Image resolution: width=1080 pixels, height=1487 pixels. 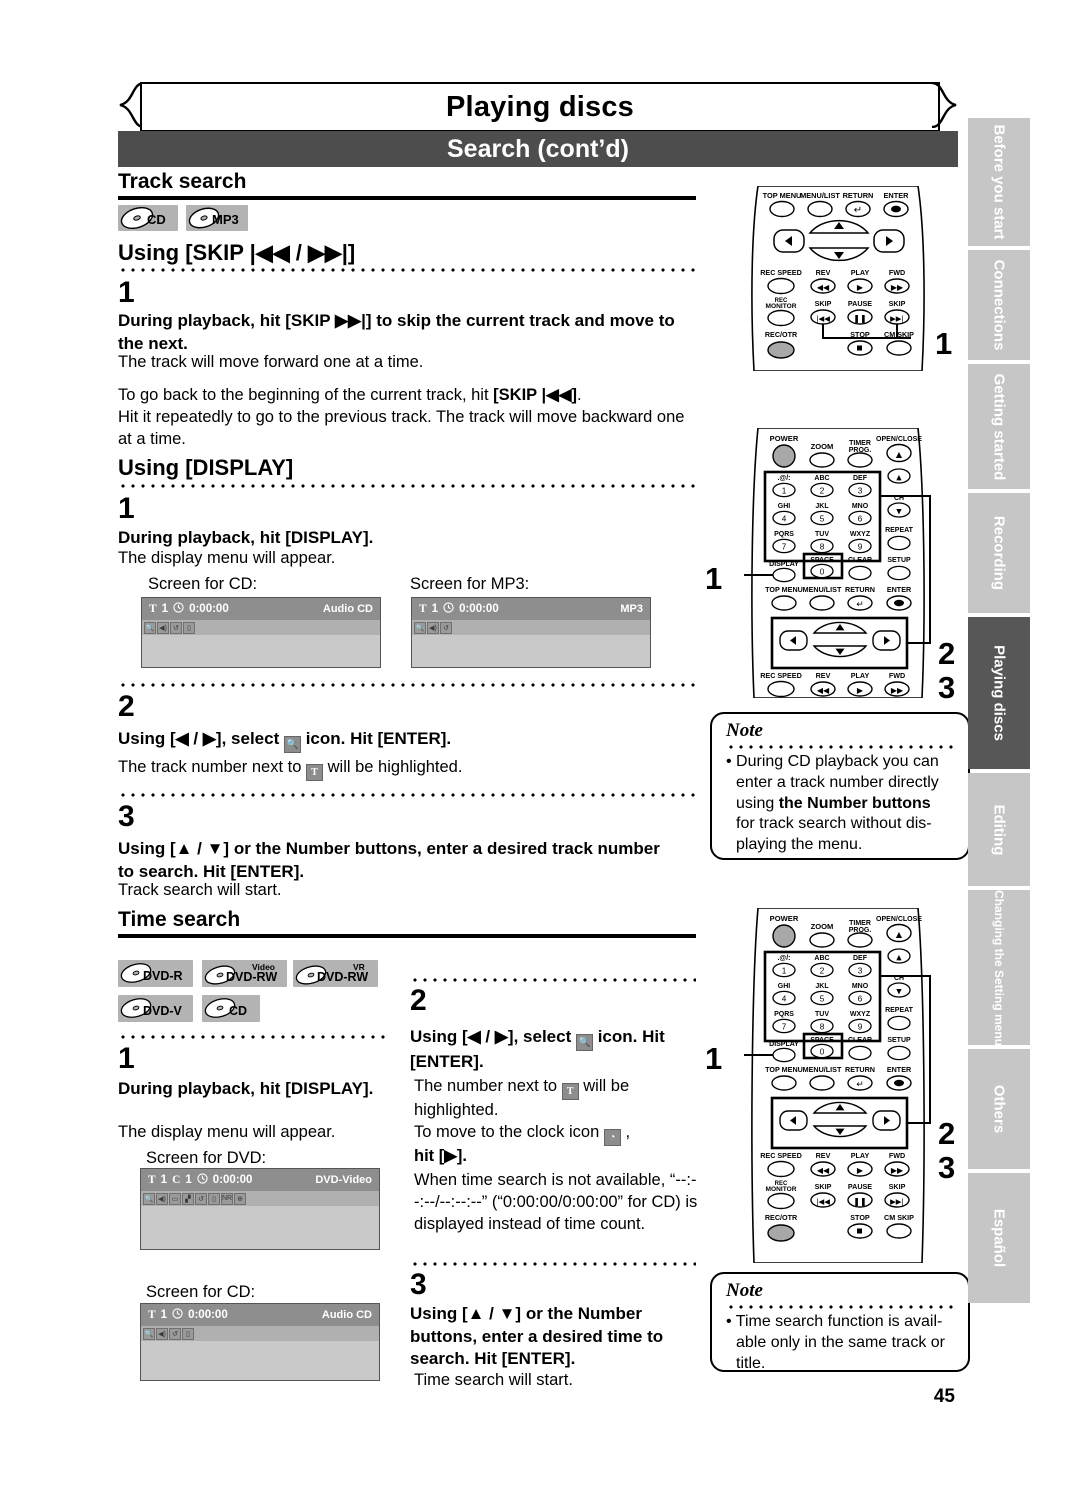 I want to click on title-number: 1, so click(x=164, y=1315).